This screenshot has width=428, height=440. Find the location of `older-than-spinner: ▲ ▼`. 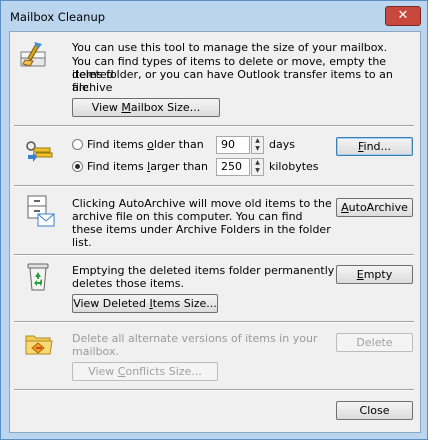

older-than-spinner: ▲ ▼ is located at coordinates (257, 145).